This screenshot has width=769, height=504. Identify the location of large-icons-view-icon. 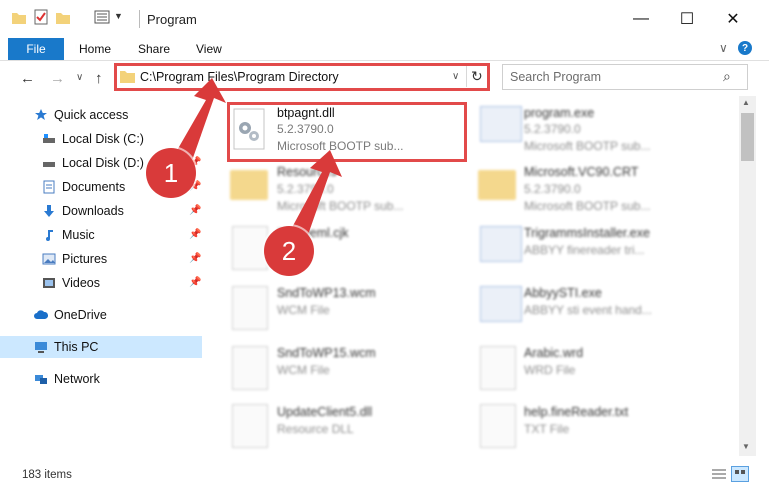
(740, 474).